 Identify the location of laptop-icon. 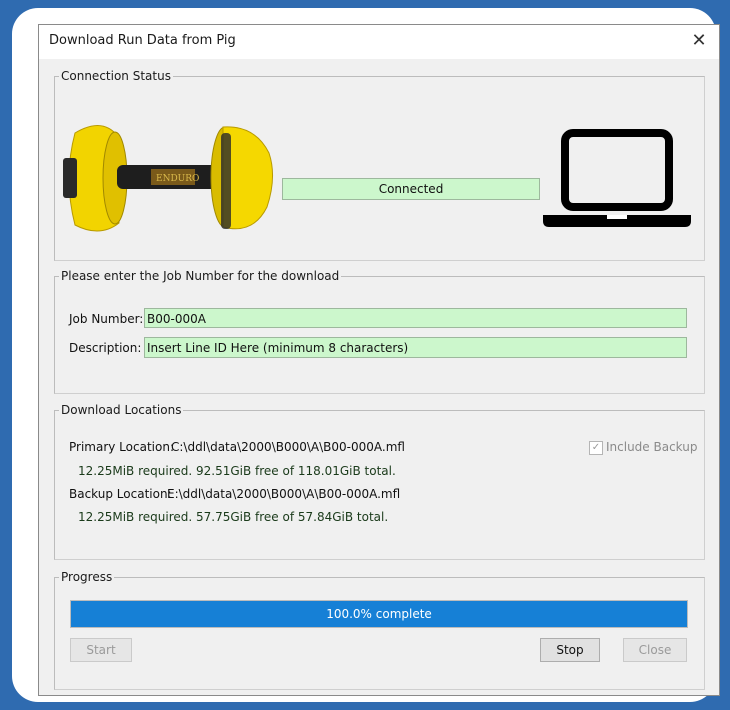
(617, 178).